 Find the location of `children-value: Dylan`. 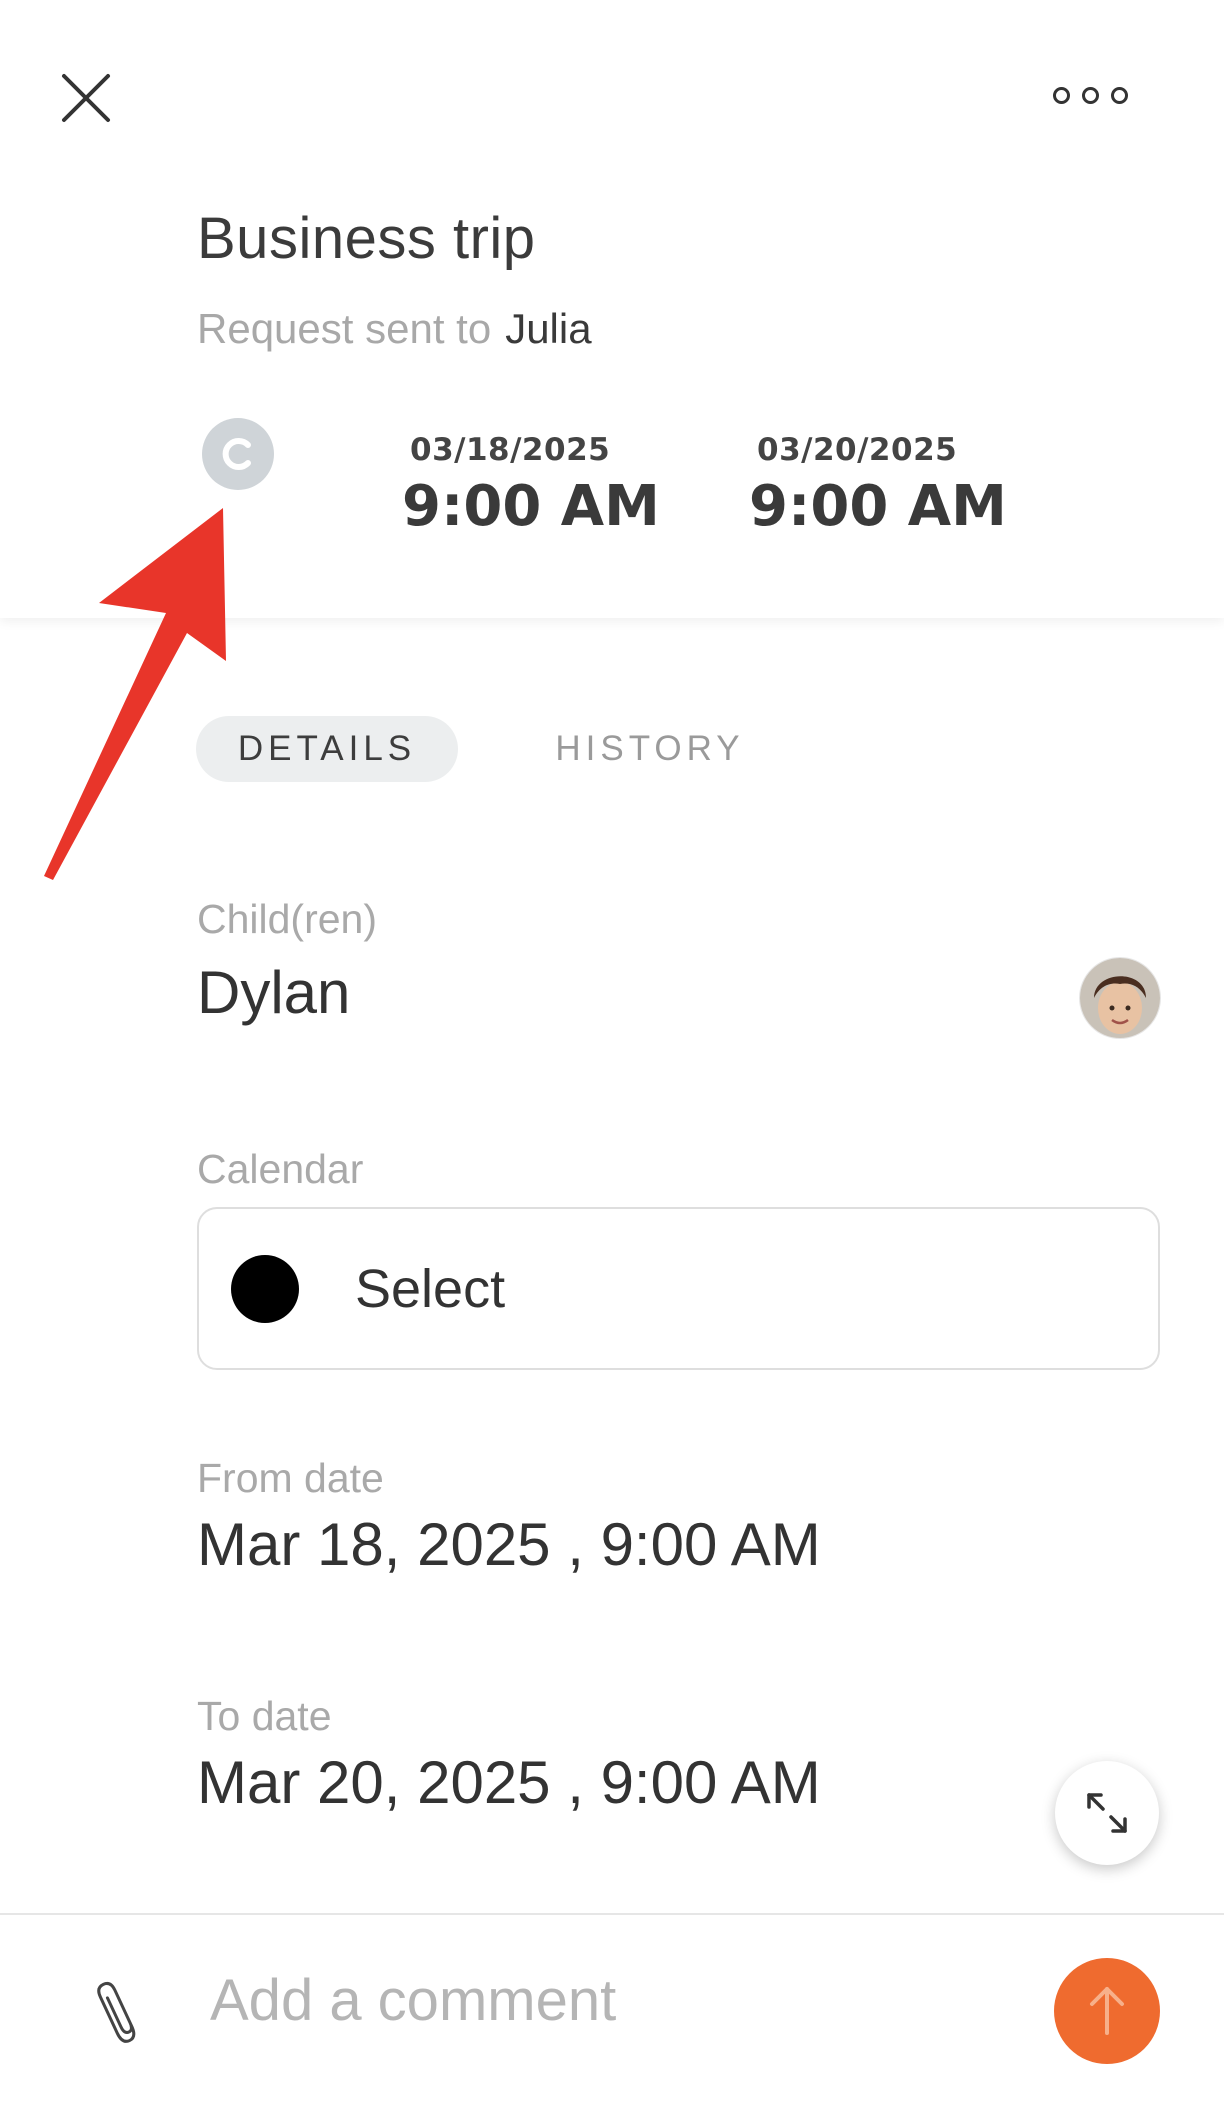

children-value: Dylan is located at coordinates (274, 992).